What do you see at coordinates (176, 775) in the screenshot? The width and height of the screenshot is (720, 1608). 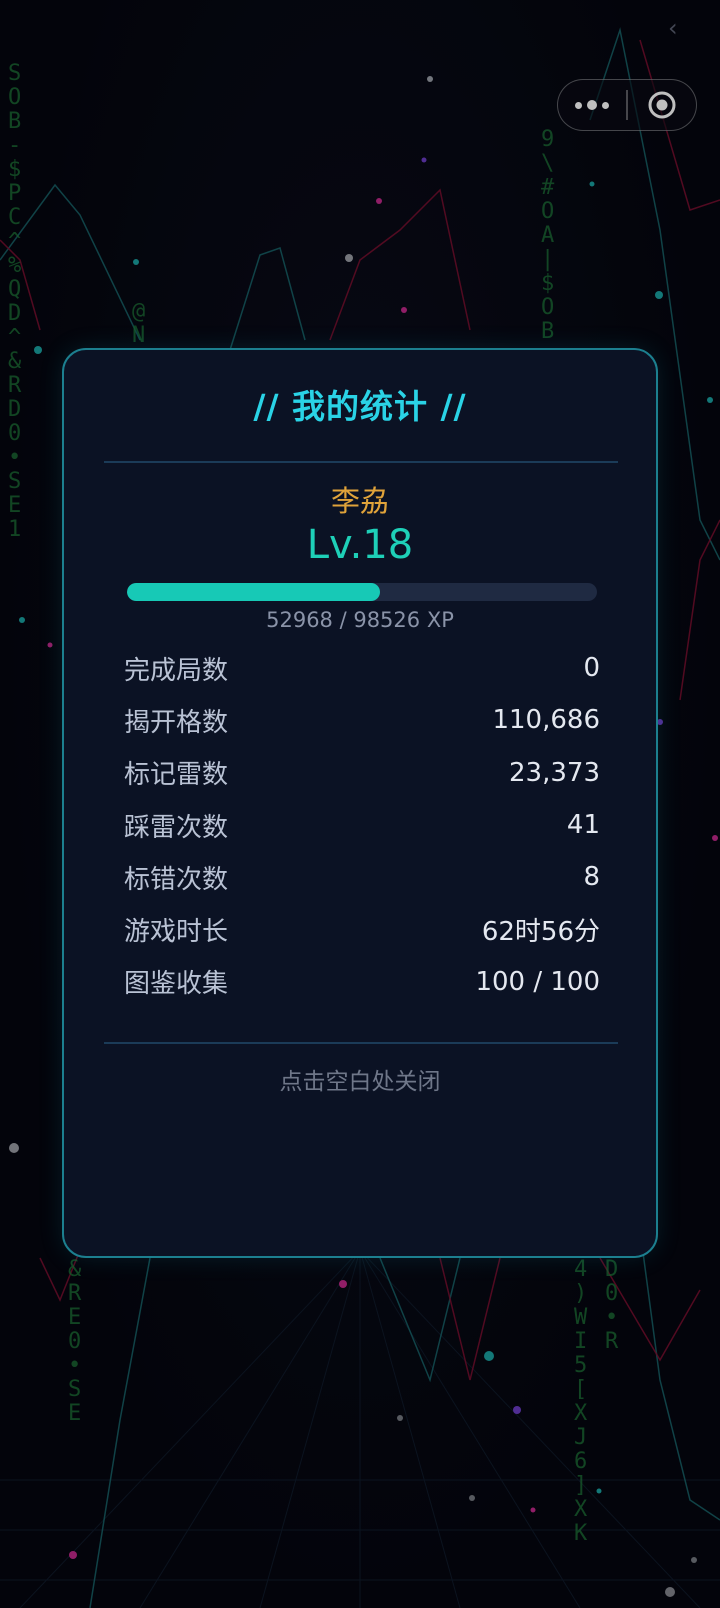 I see `stat-label: 标记雷数` at bounding box center [176, 775].